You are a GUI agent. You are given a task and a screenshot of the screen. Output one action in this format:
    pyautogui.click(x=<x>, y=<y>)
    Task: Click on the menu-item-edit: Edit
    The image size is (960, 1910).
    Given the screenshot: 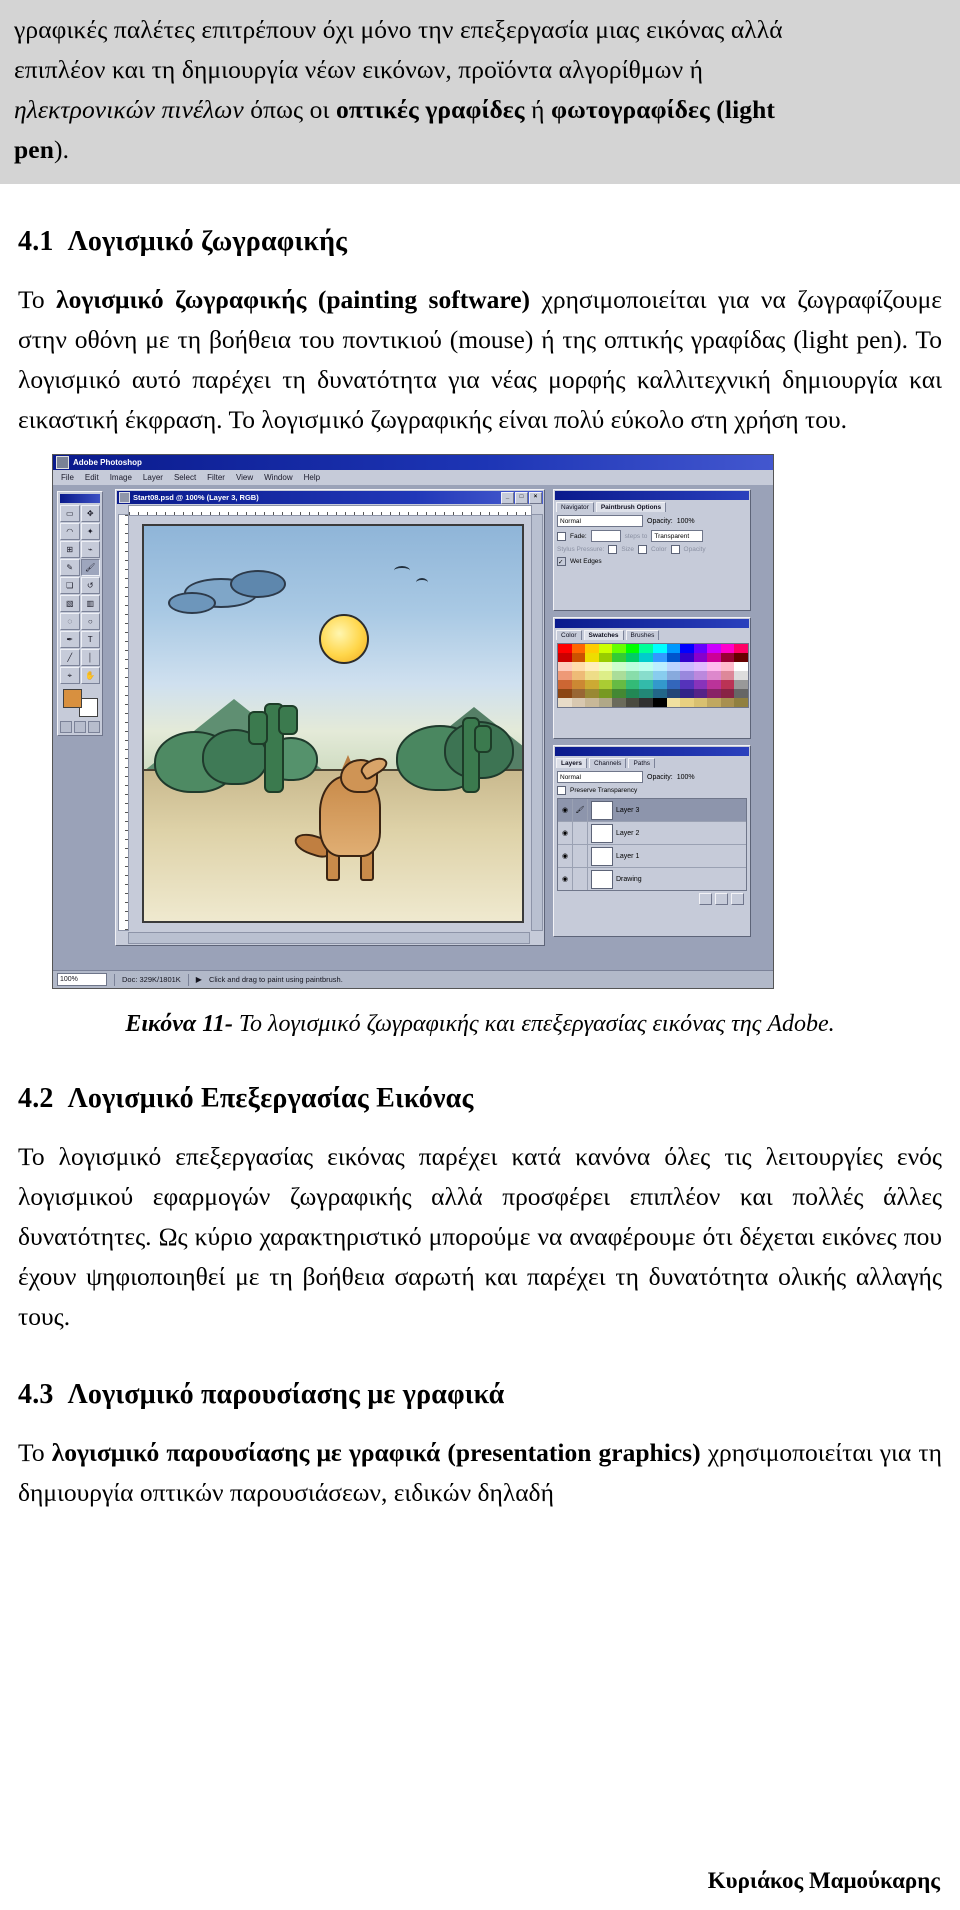 What is the action you would take?
    pyautogui.click(x=92, y=477)
    